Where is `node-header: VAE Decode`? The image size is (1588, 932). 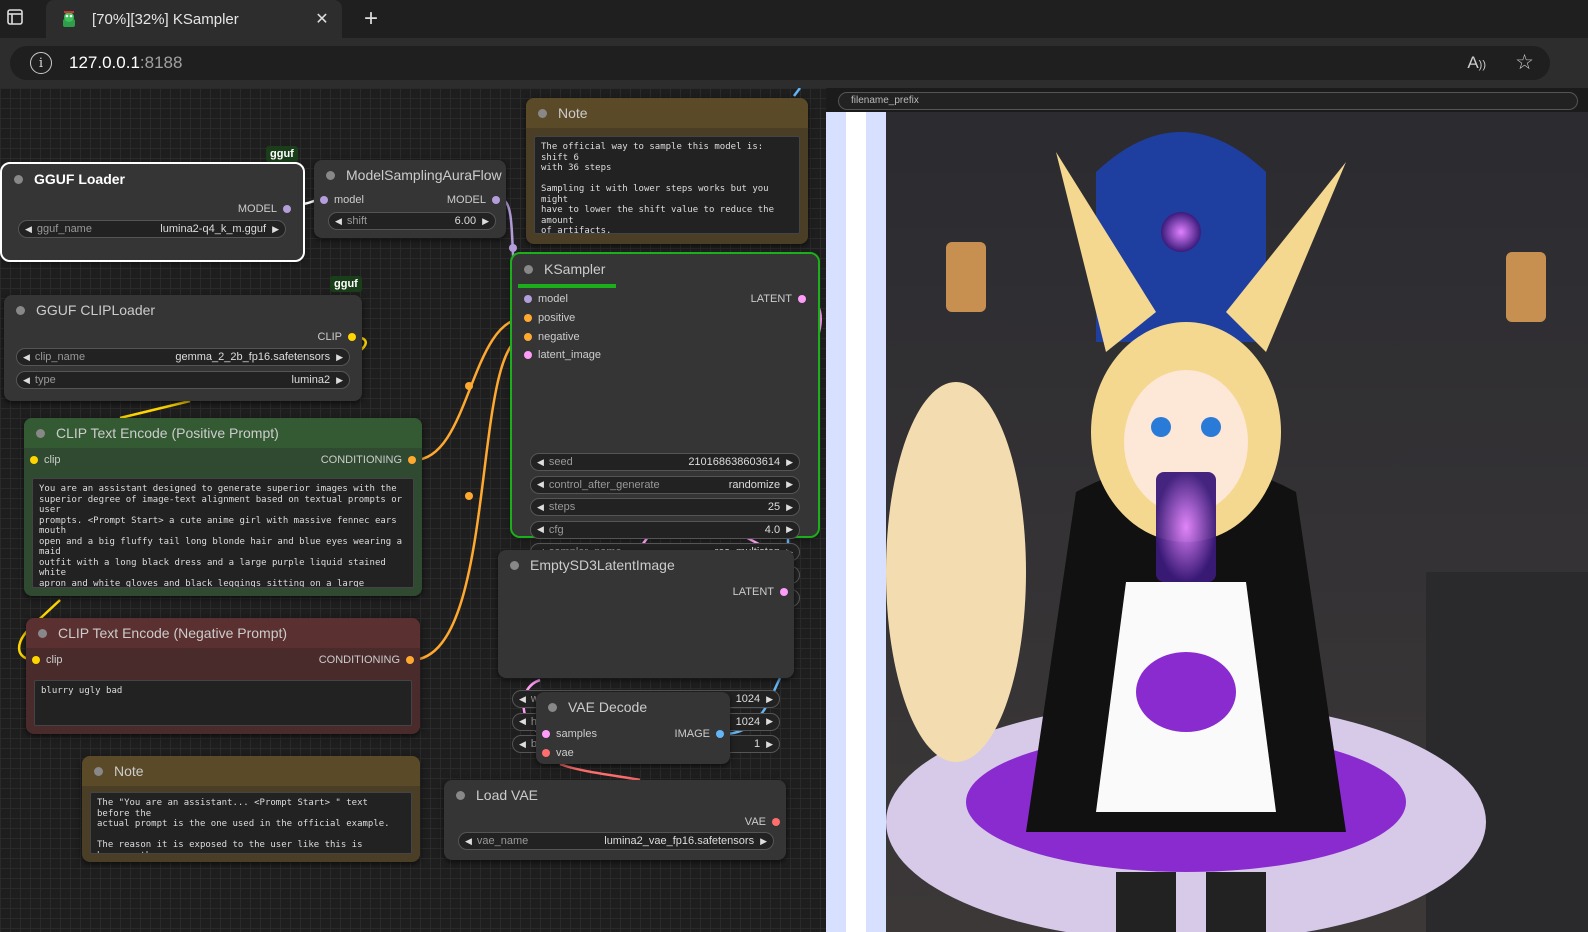
node-header: VAE Decode is located at coordinates (633, 707).